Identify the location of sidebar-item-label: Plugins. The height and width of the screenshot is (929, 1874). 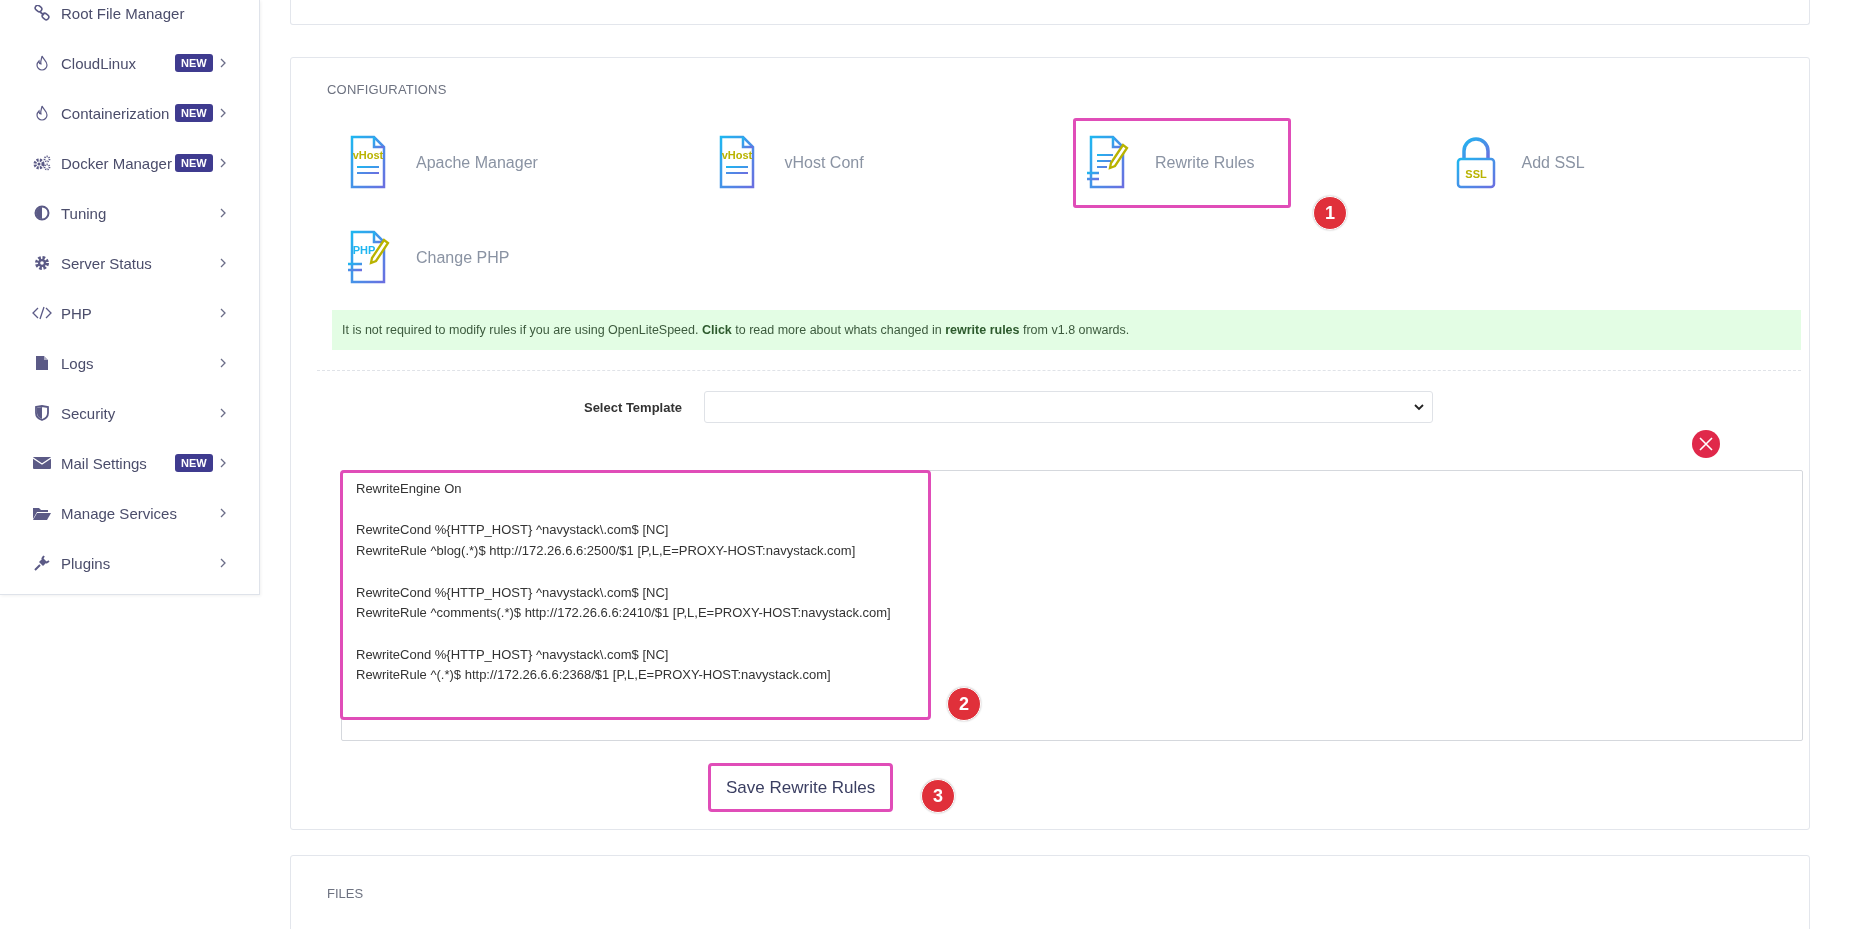
(86, 563).